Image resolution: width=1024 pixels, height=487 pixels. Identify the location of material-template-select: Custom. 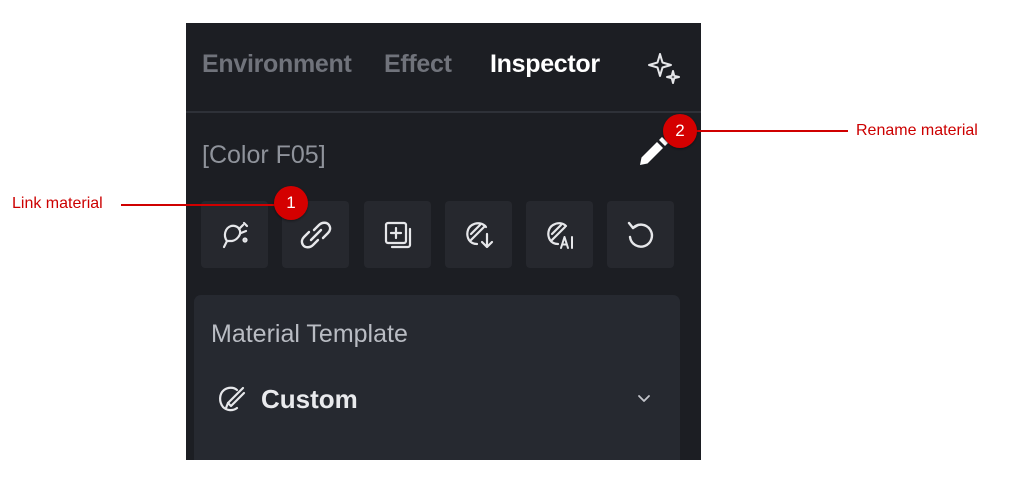
(436, 399).